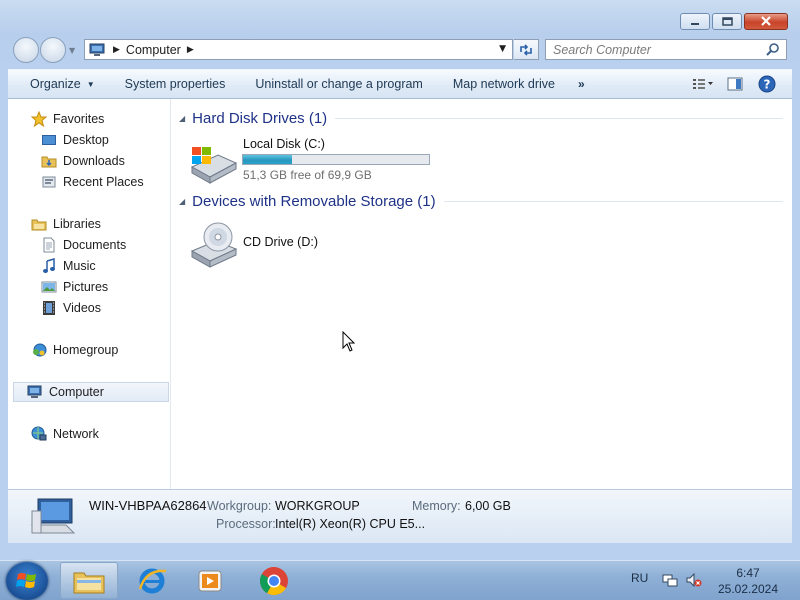  I want to click on network-tray-icon, so click(670, 580).